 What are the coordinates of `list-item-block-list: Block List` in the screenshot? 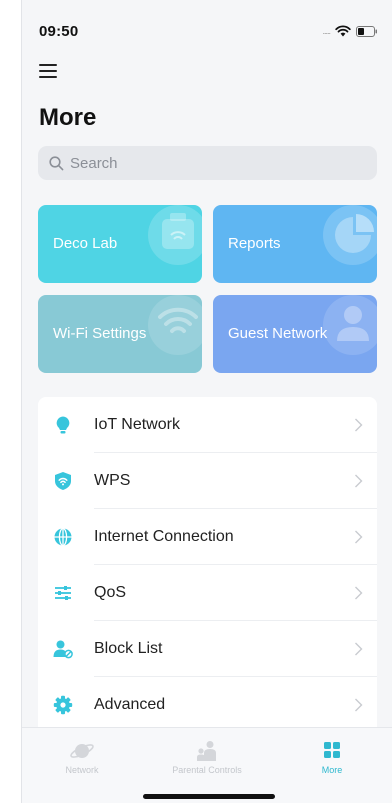 It's located at (207, 649).